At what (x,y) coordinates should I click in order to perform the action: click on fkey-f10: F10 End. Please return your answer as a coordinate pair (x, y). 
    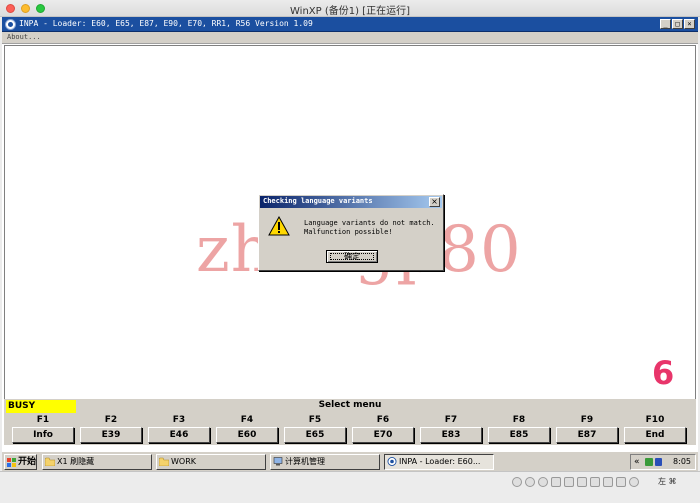
    Looking at the image, I should click on (655, 429).